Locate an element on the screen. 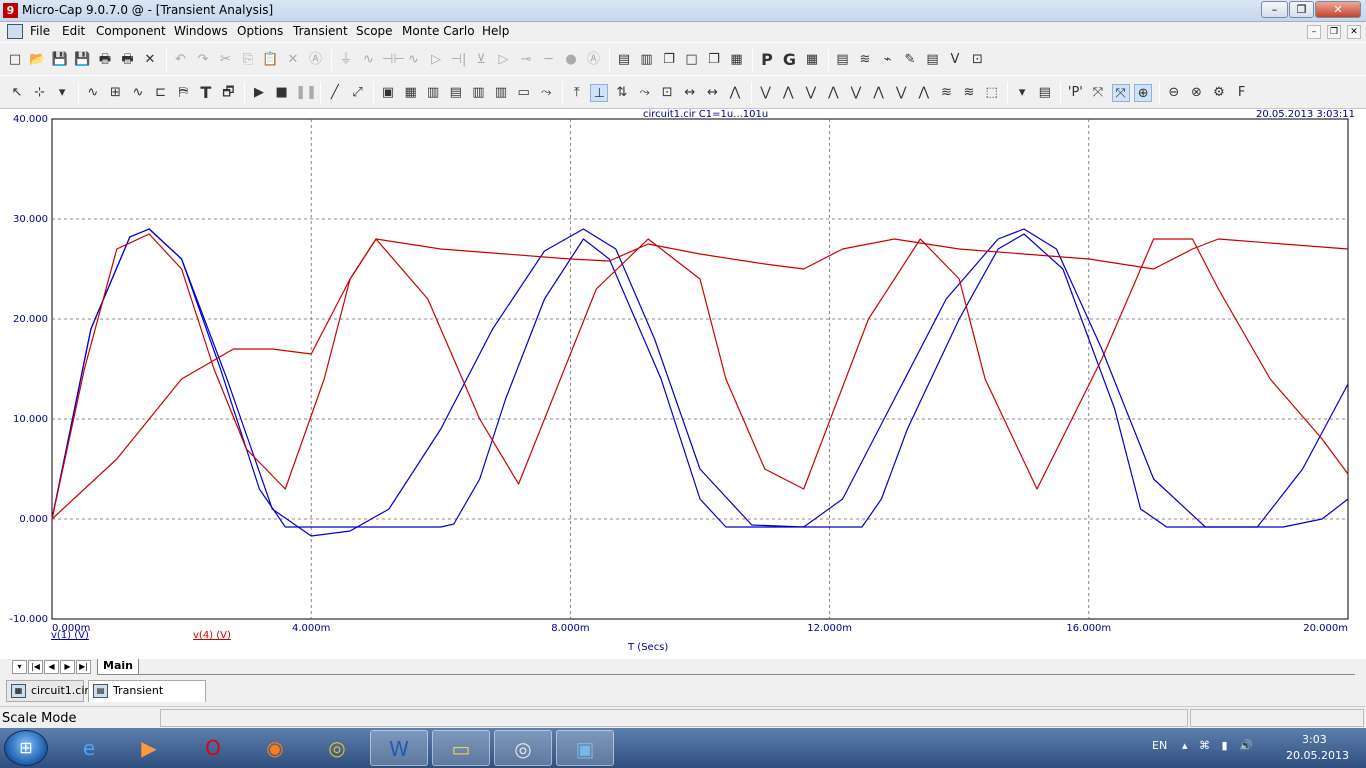 The width and height of the screenshot is (1366, 768). dropdown-icon: ▾ is located at coordinates (62, 93).